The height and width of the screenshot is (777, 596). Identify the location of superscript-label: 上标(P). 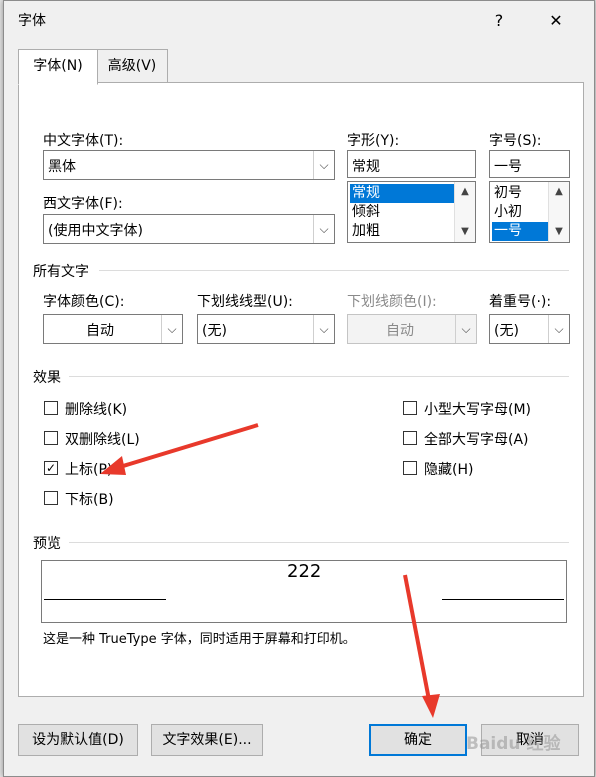
(89, 470).